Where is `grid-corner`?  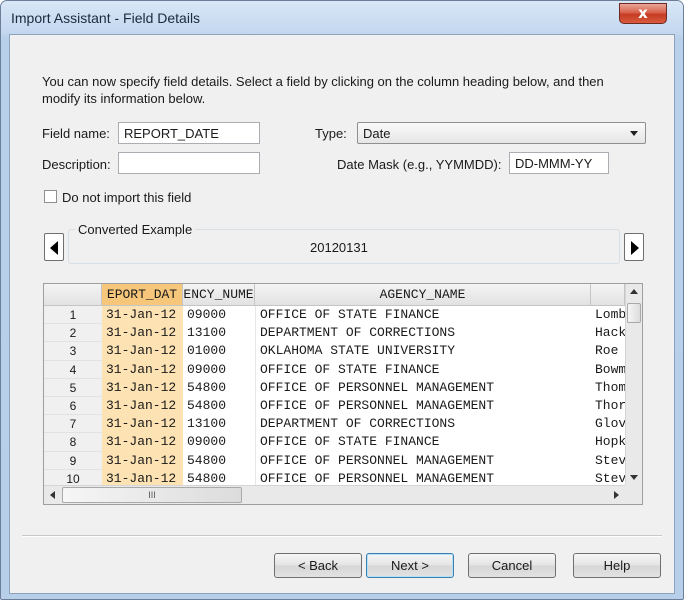
grid-corner is located at coordinates (73, 295).